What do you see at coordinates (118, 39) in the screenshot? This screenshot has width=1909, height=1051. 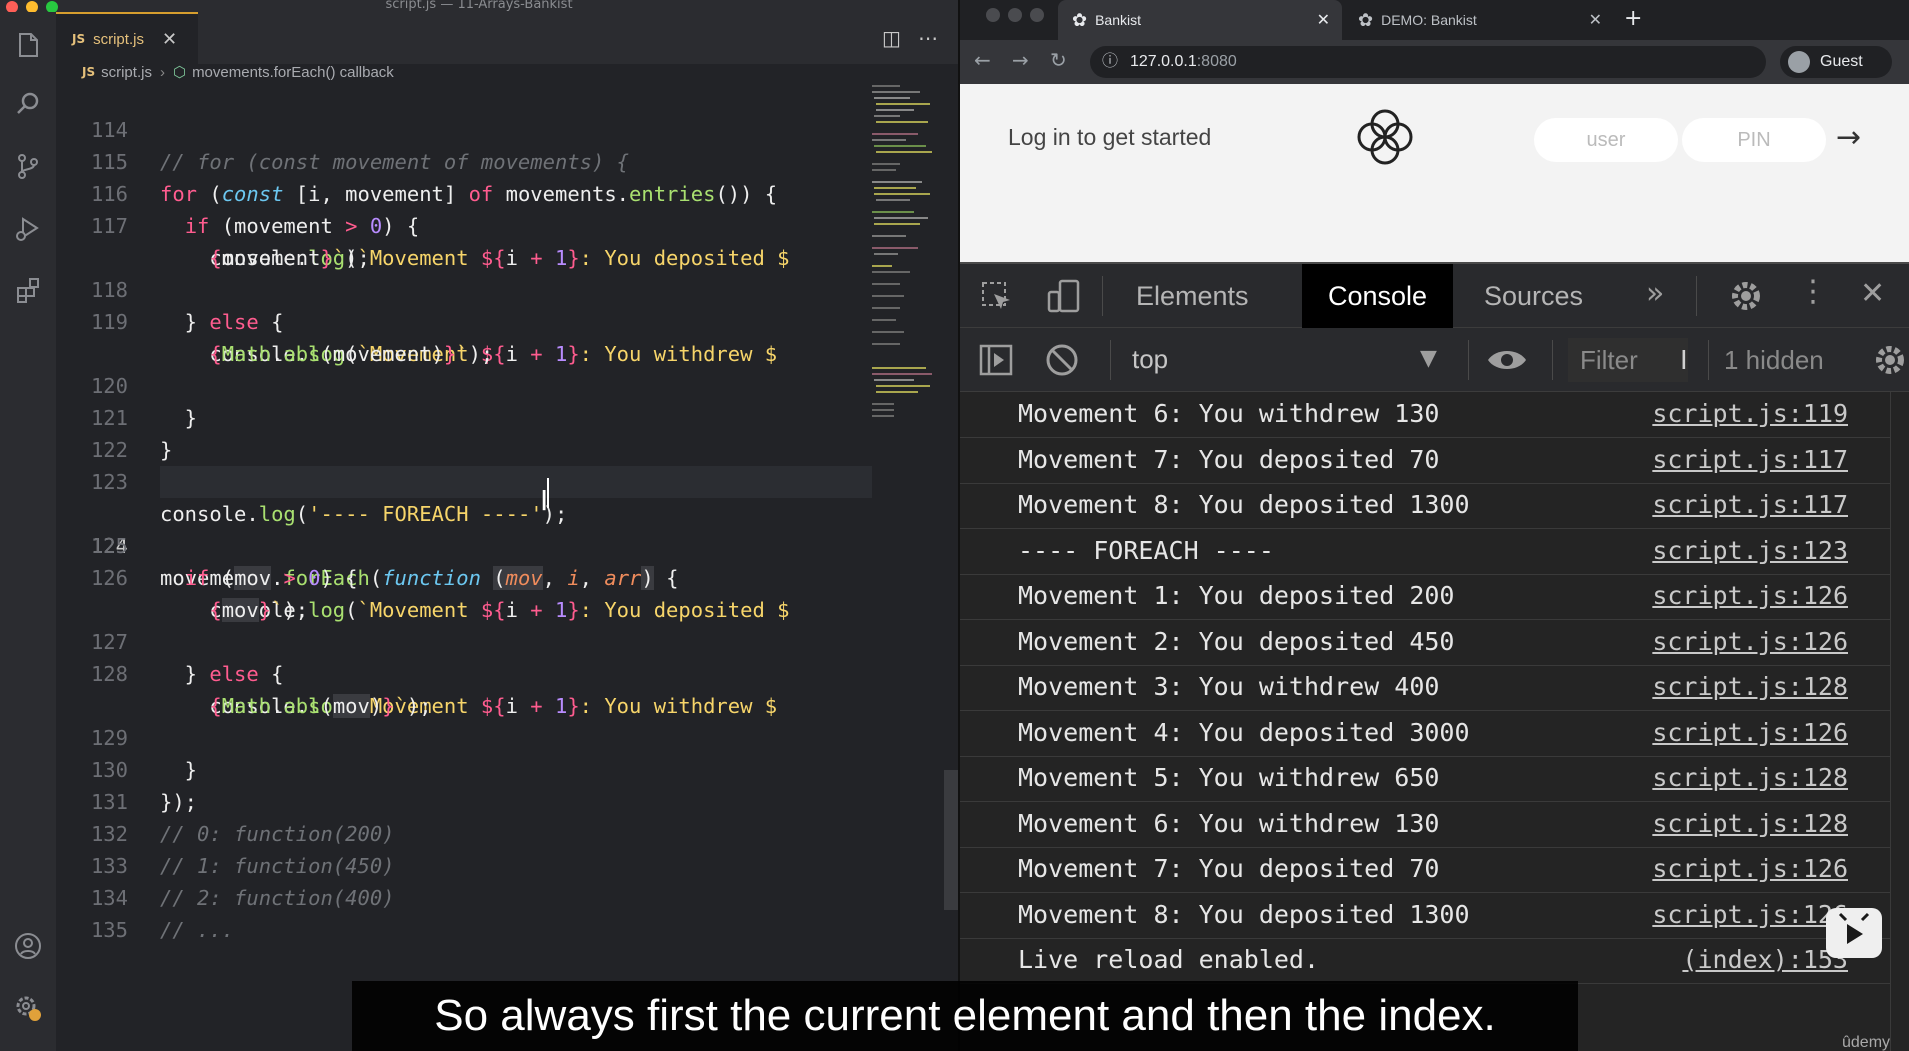 I see `tab-label: script.js` at bounding box center [118, 39].